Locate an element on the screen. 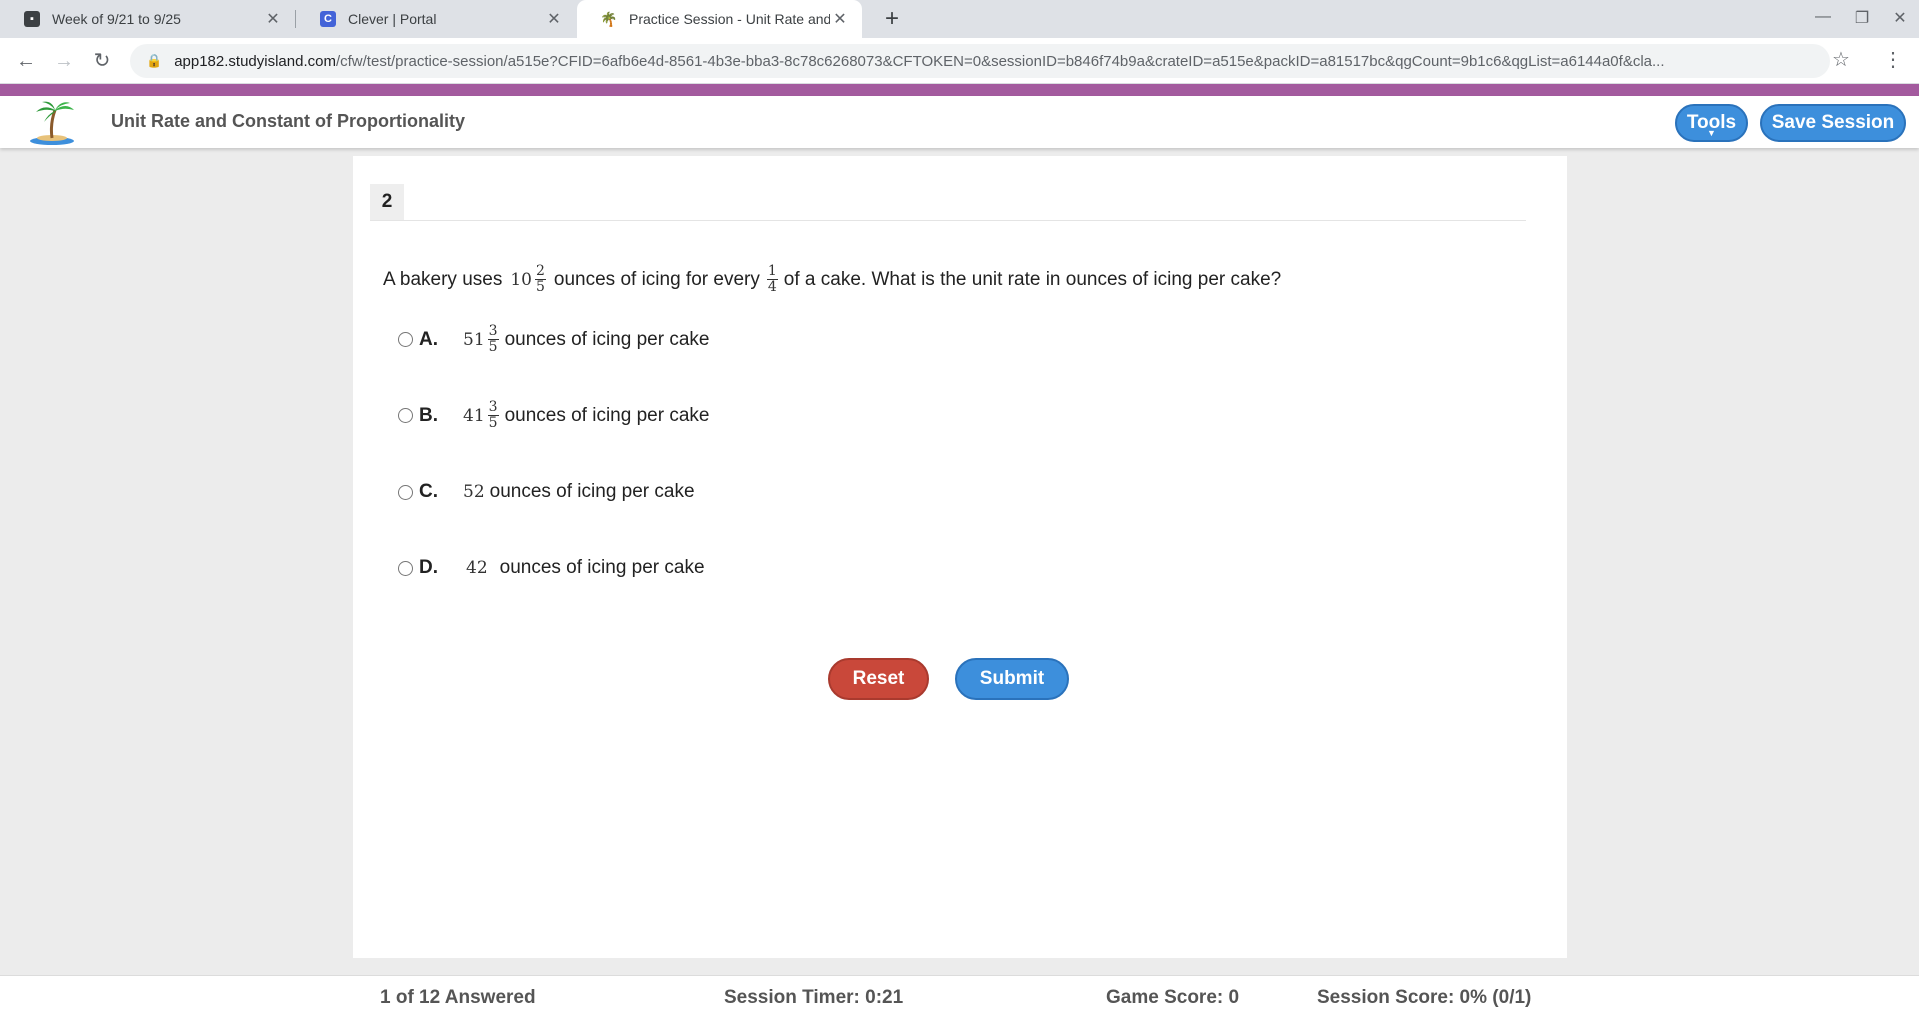 The width and height of the screenshot is (1919, 1023). palm-tree-icon: 🌴 is located at coordinates (609, 18).